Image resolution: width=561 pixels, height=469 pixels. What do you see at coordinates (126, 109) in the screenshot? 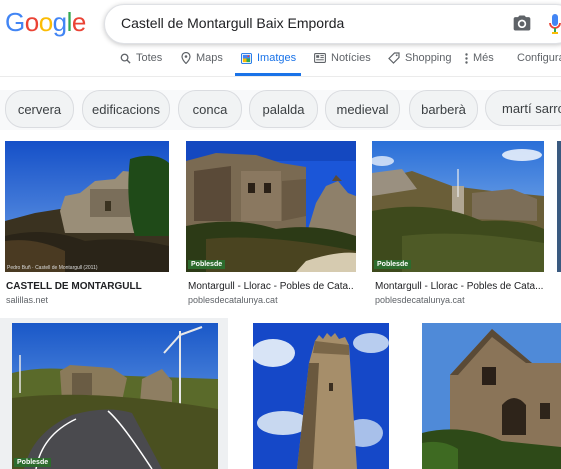
I see `chip-edificacions: edificacions` at bounding box center [126, 109].